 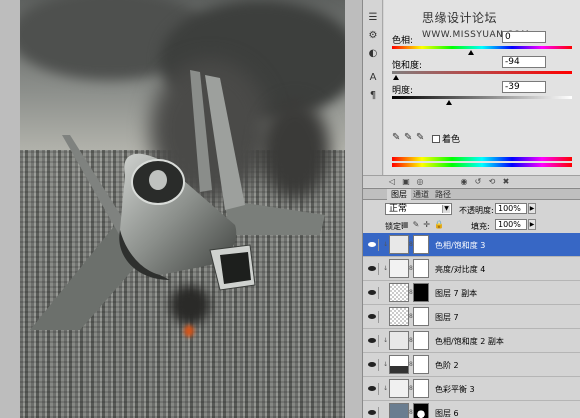 I want to click on layer-name: 色相/饱和度 2 副本, so click(x=469, y=341).